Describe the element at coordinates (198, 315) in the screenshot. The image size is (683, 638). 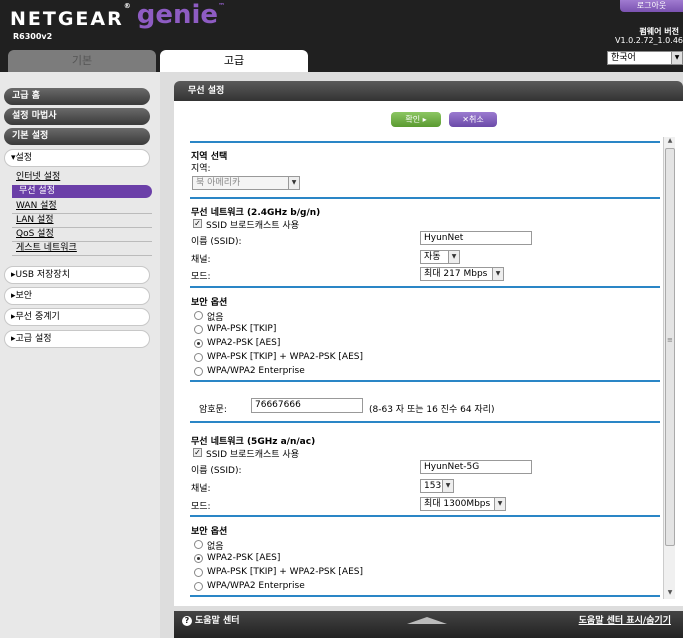
I see `security-24ghz-none-radio` at that location.